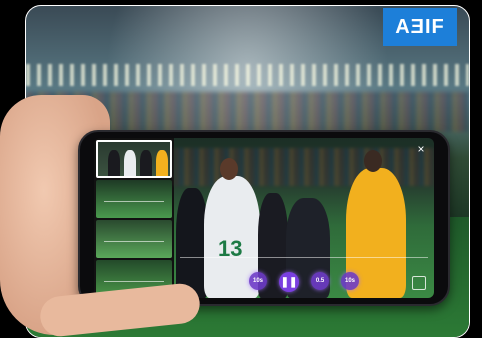 The image size is (482, 338). Describe the element at coordinates (420, 27) in the screenshot. I see `advertising-board: AƎIF` at that location.